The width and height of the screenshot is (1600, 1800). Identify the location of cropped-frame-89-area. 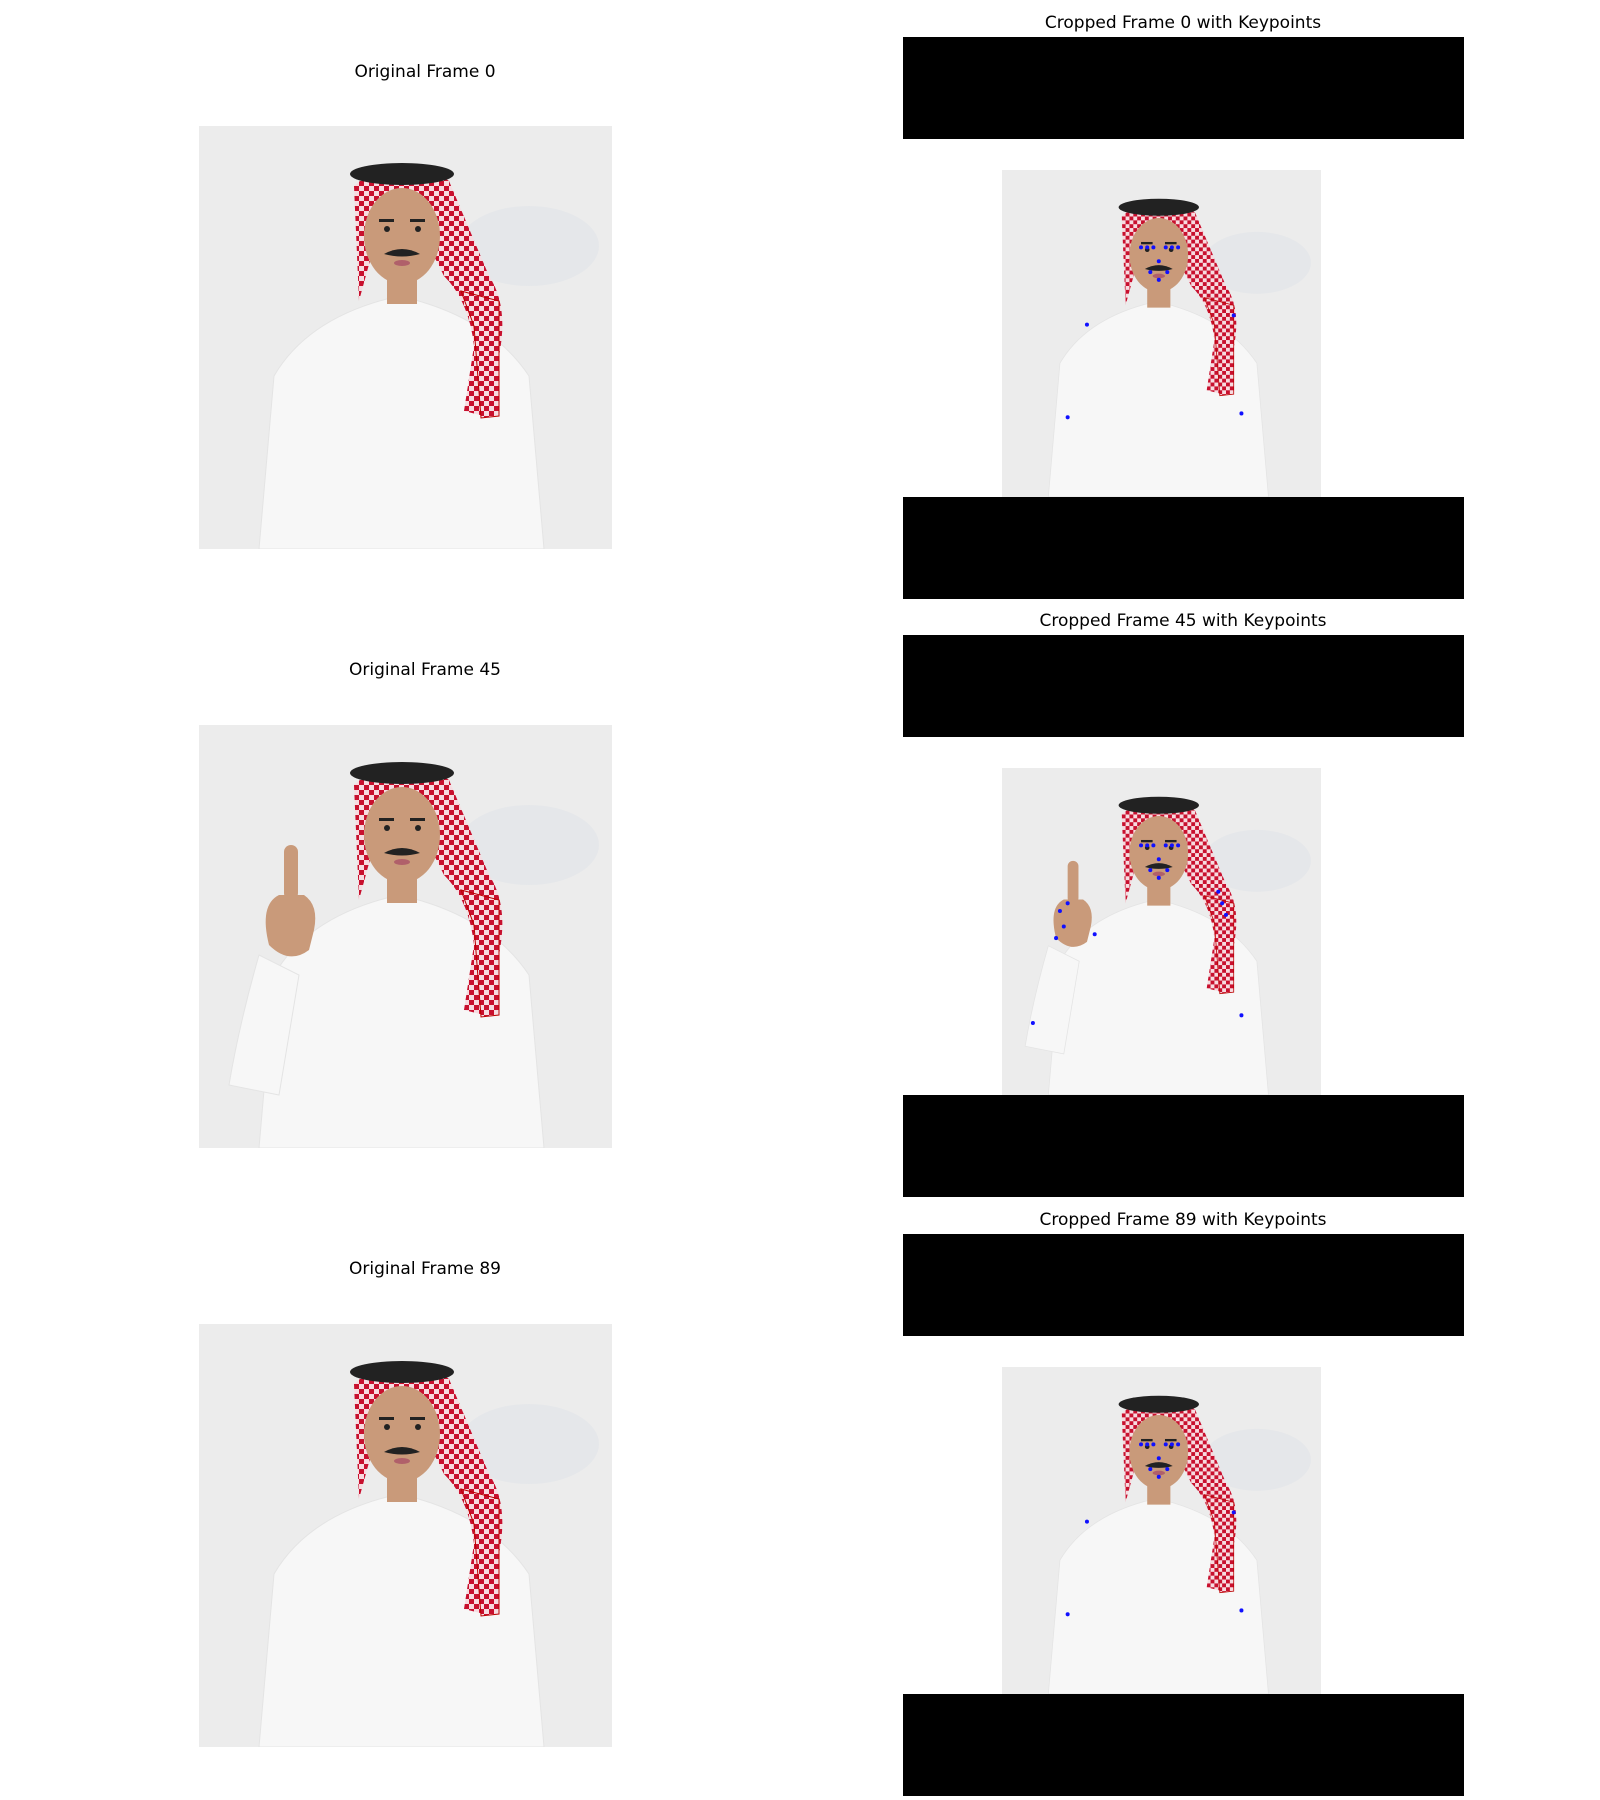
(1183, 1515).